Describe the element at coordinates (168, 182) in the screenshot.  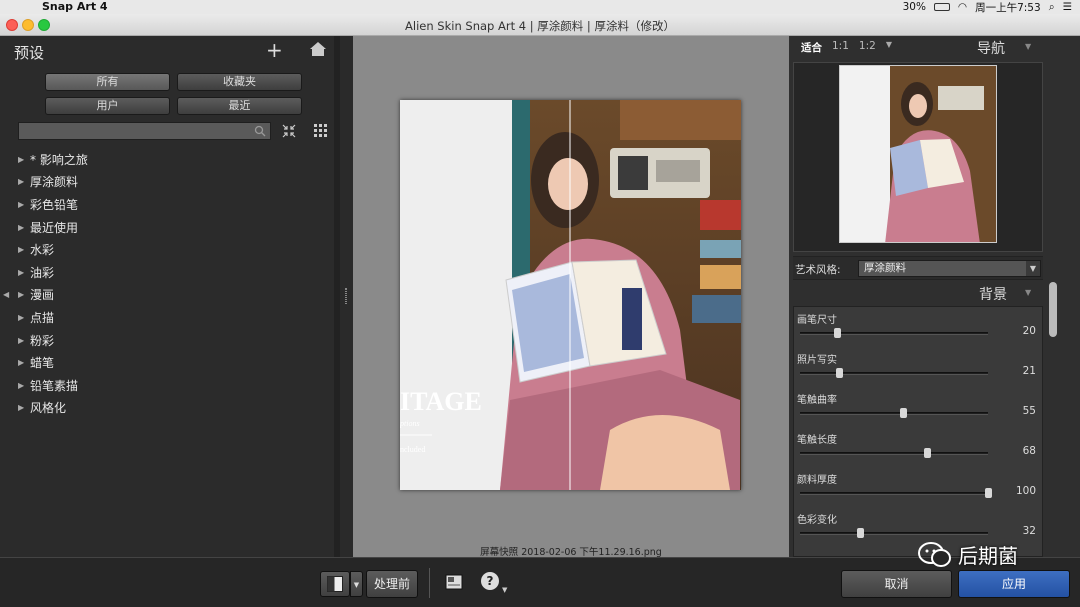
I see `category-item: ▶ 厚涂颜料` at that location.